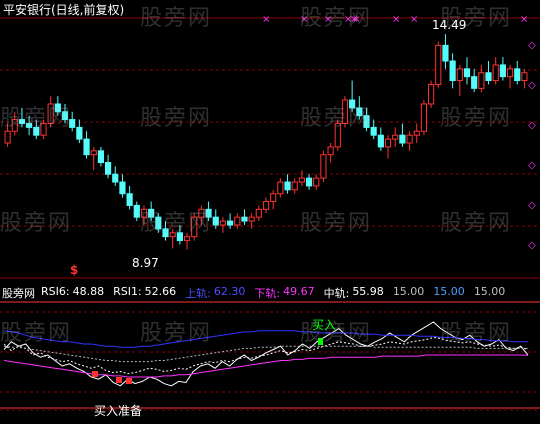 The image size is (540, 424). Describe the element at coordinates (55, 291) in the screenshot. I see `legend-rsi6-label: RSI6:` at that location.